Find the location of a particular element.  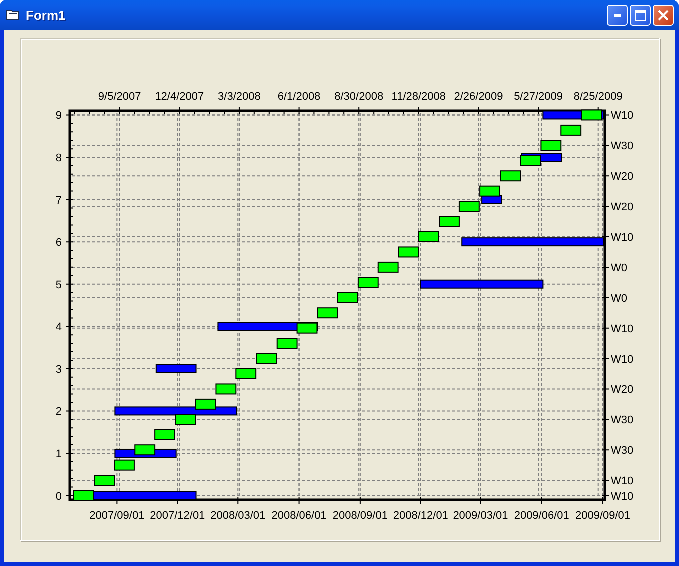

axis-label: 2009/03/01 is located at coordinates (480, 516).